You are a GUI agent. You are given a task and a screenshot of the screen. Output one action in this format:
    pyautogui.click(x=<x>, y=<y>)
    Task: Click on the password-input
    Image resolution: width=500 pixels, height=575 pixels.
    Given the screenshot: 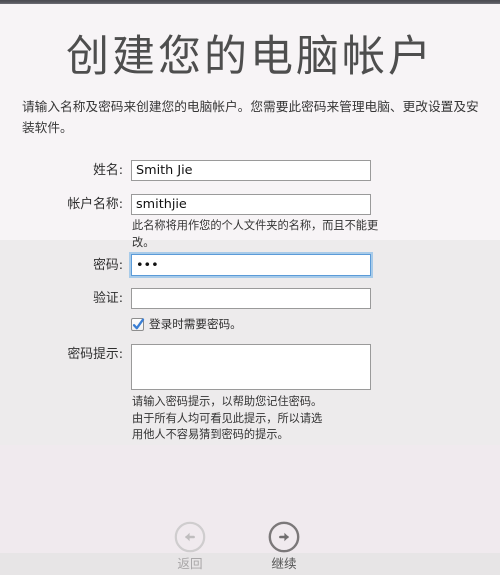 What is the action you would take?
    pyautogui.click(x=251, y=265)
    